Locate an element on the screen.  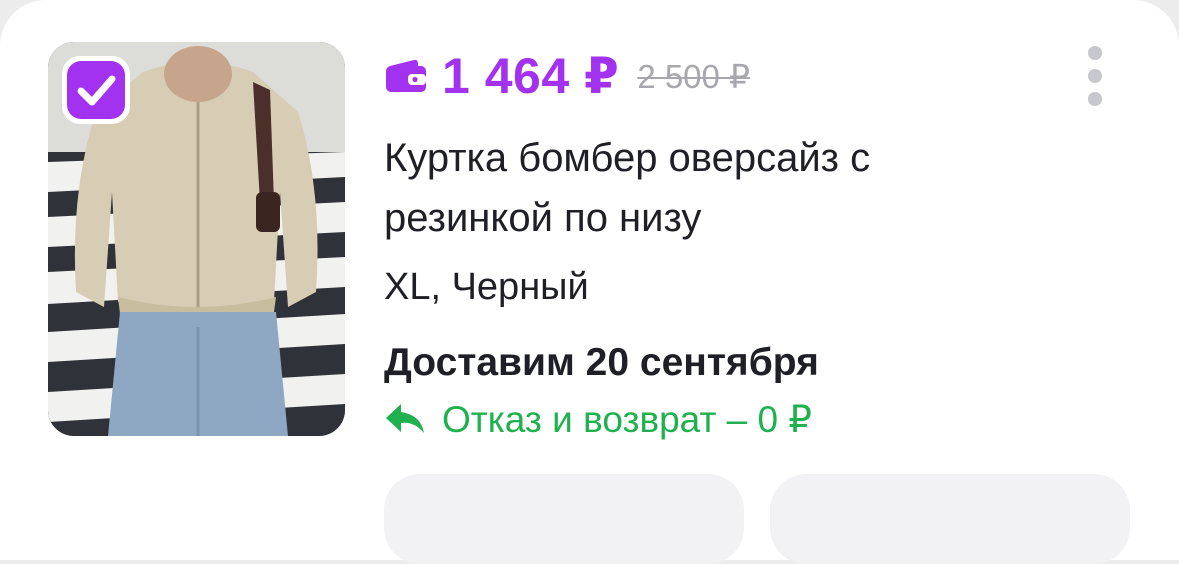
returns-info: Отказ и возврат – 0 ₽ is located at coordinates (598, 419).